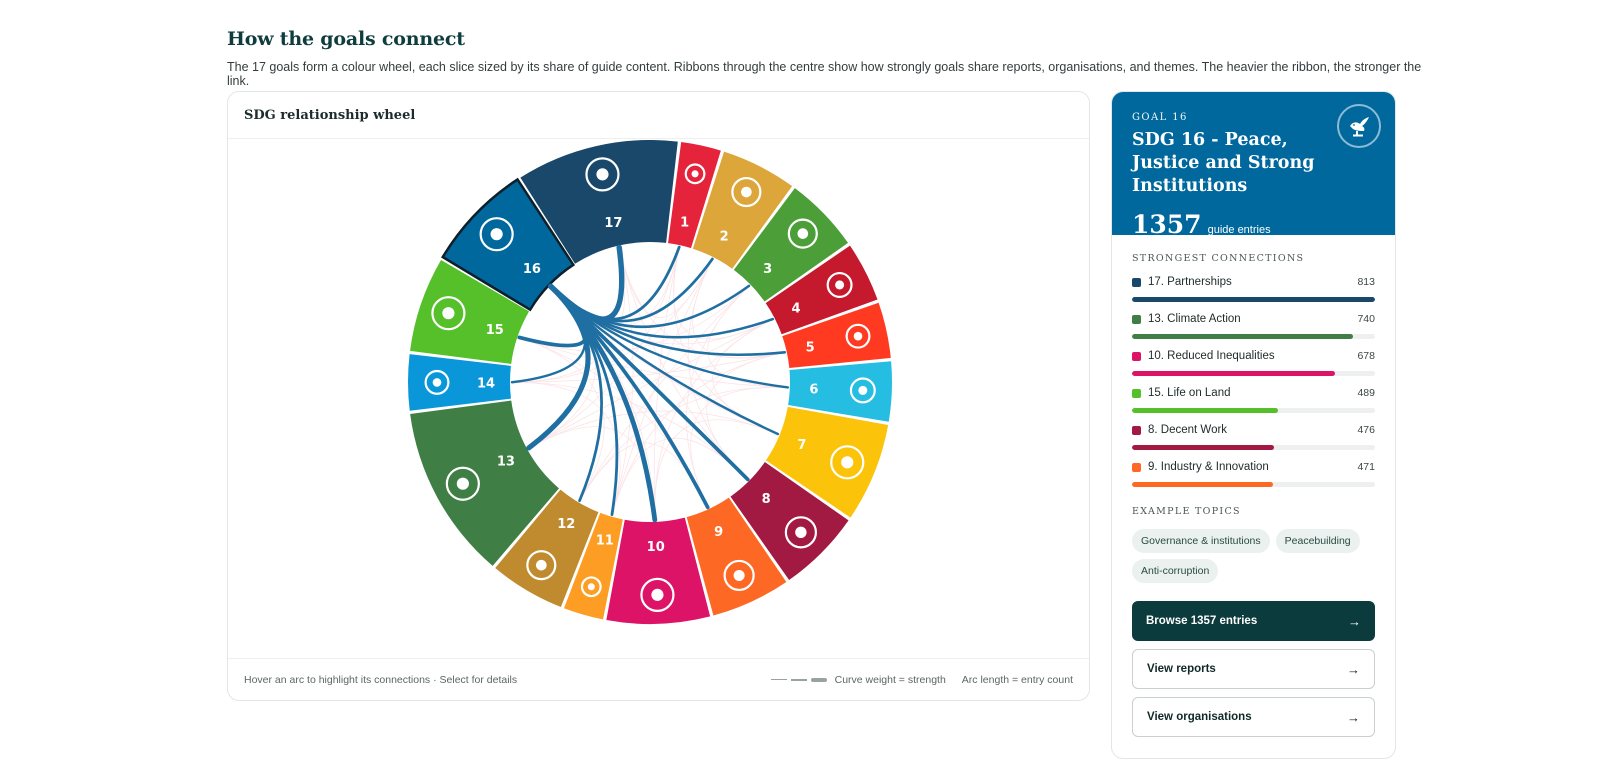 The image size is (1600, 763). I want to click on connection-value: 678, so click(1366, 356).